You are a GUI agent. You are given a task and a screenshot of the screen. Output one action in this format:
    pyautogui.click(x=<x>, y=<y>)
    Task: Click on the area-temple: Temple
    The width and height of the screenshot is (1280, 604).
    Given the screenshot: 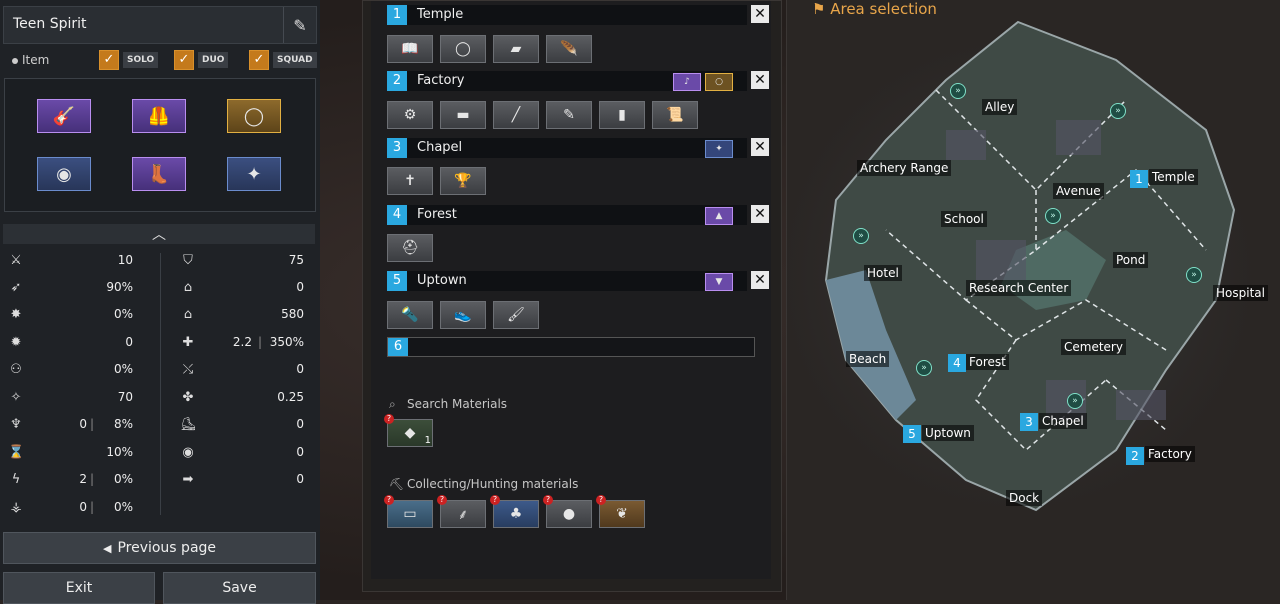 What is the action you would take?
    pyautogui.click(x=1173, y=177)
    